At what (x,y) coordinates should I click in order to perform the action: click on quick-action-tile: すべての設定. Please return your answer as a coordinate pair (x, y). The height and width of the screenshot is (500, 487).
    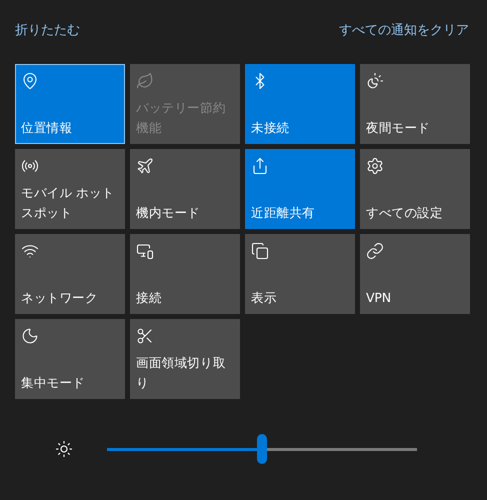
    Looking at the image, I should click on (415, 189).